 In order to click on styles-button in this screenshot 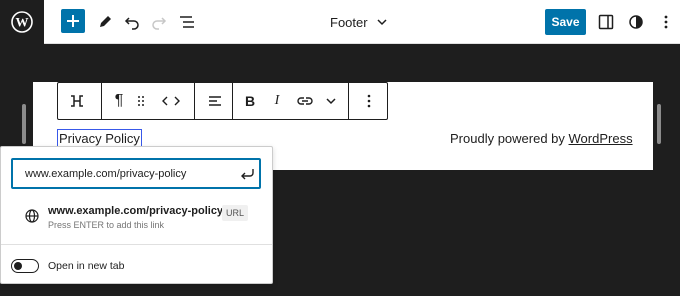, I will do `click(636, 22)`.